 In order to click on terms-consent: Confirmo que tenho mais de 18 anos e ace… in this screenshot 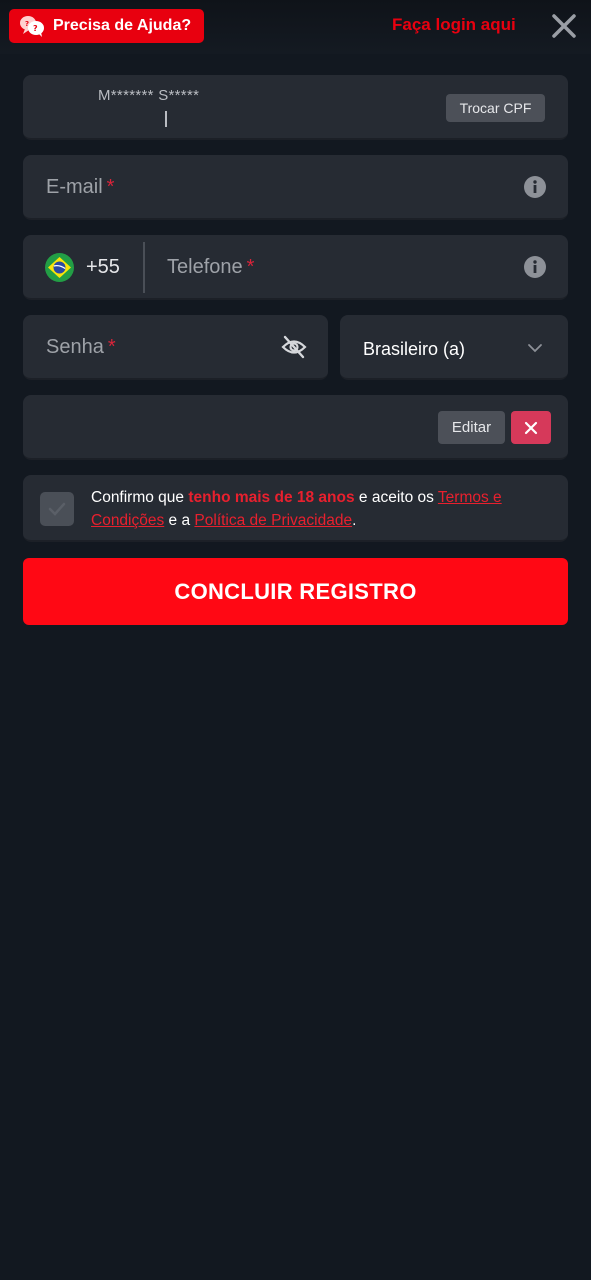, I will do `click(295, 508)`.